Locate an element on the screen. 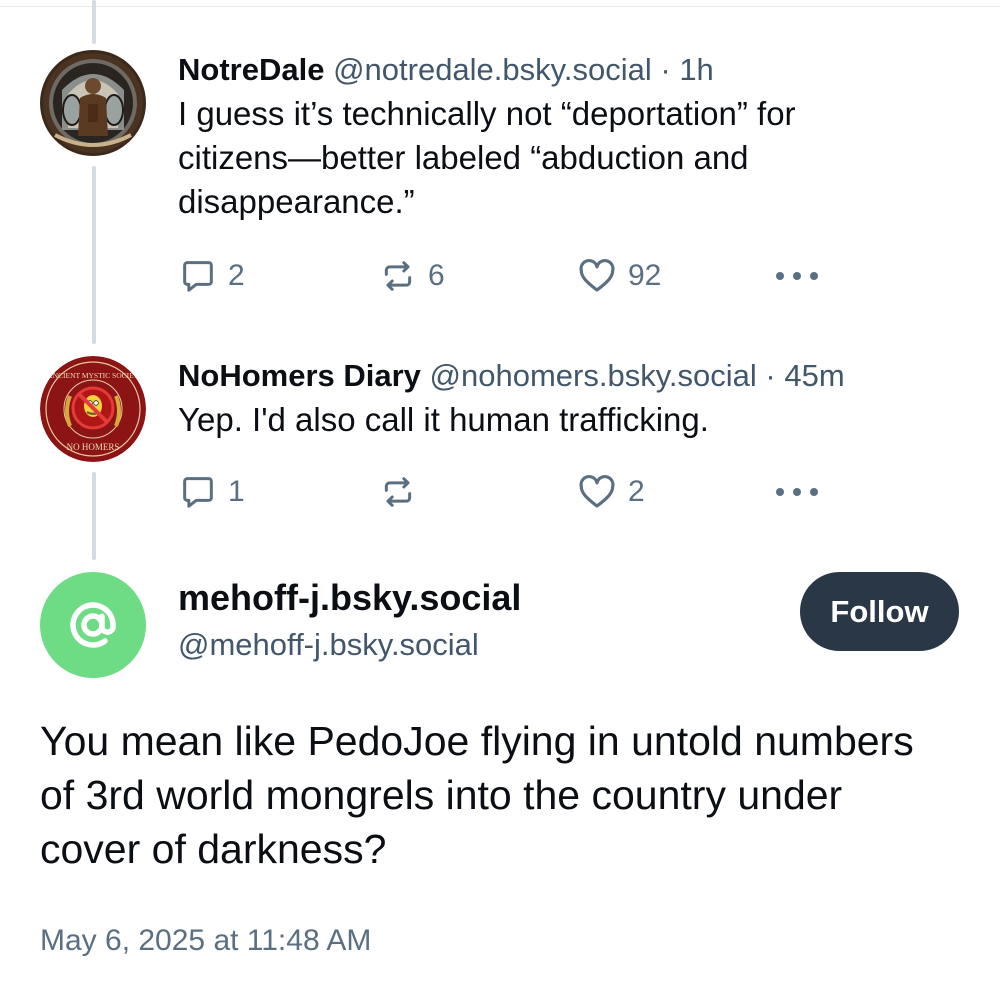 This screenshot has height=983, width=1000. post-header: NotreDale @notredale.bsky.social · 1h is located at coordinates (569, 70).